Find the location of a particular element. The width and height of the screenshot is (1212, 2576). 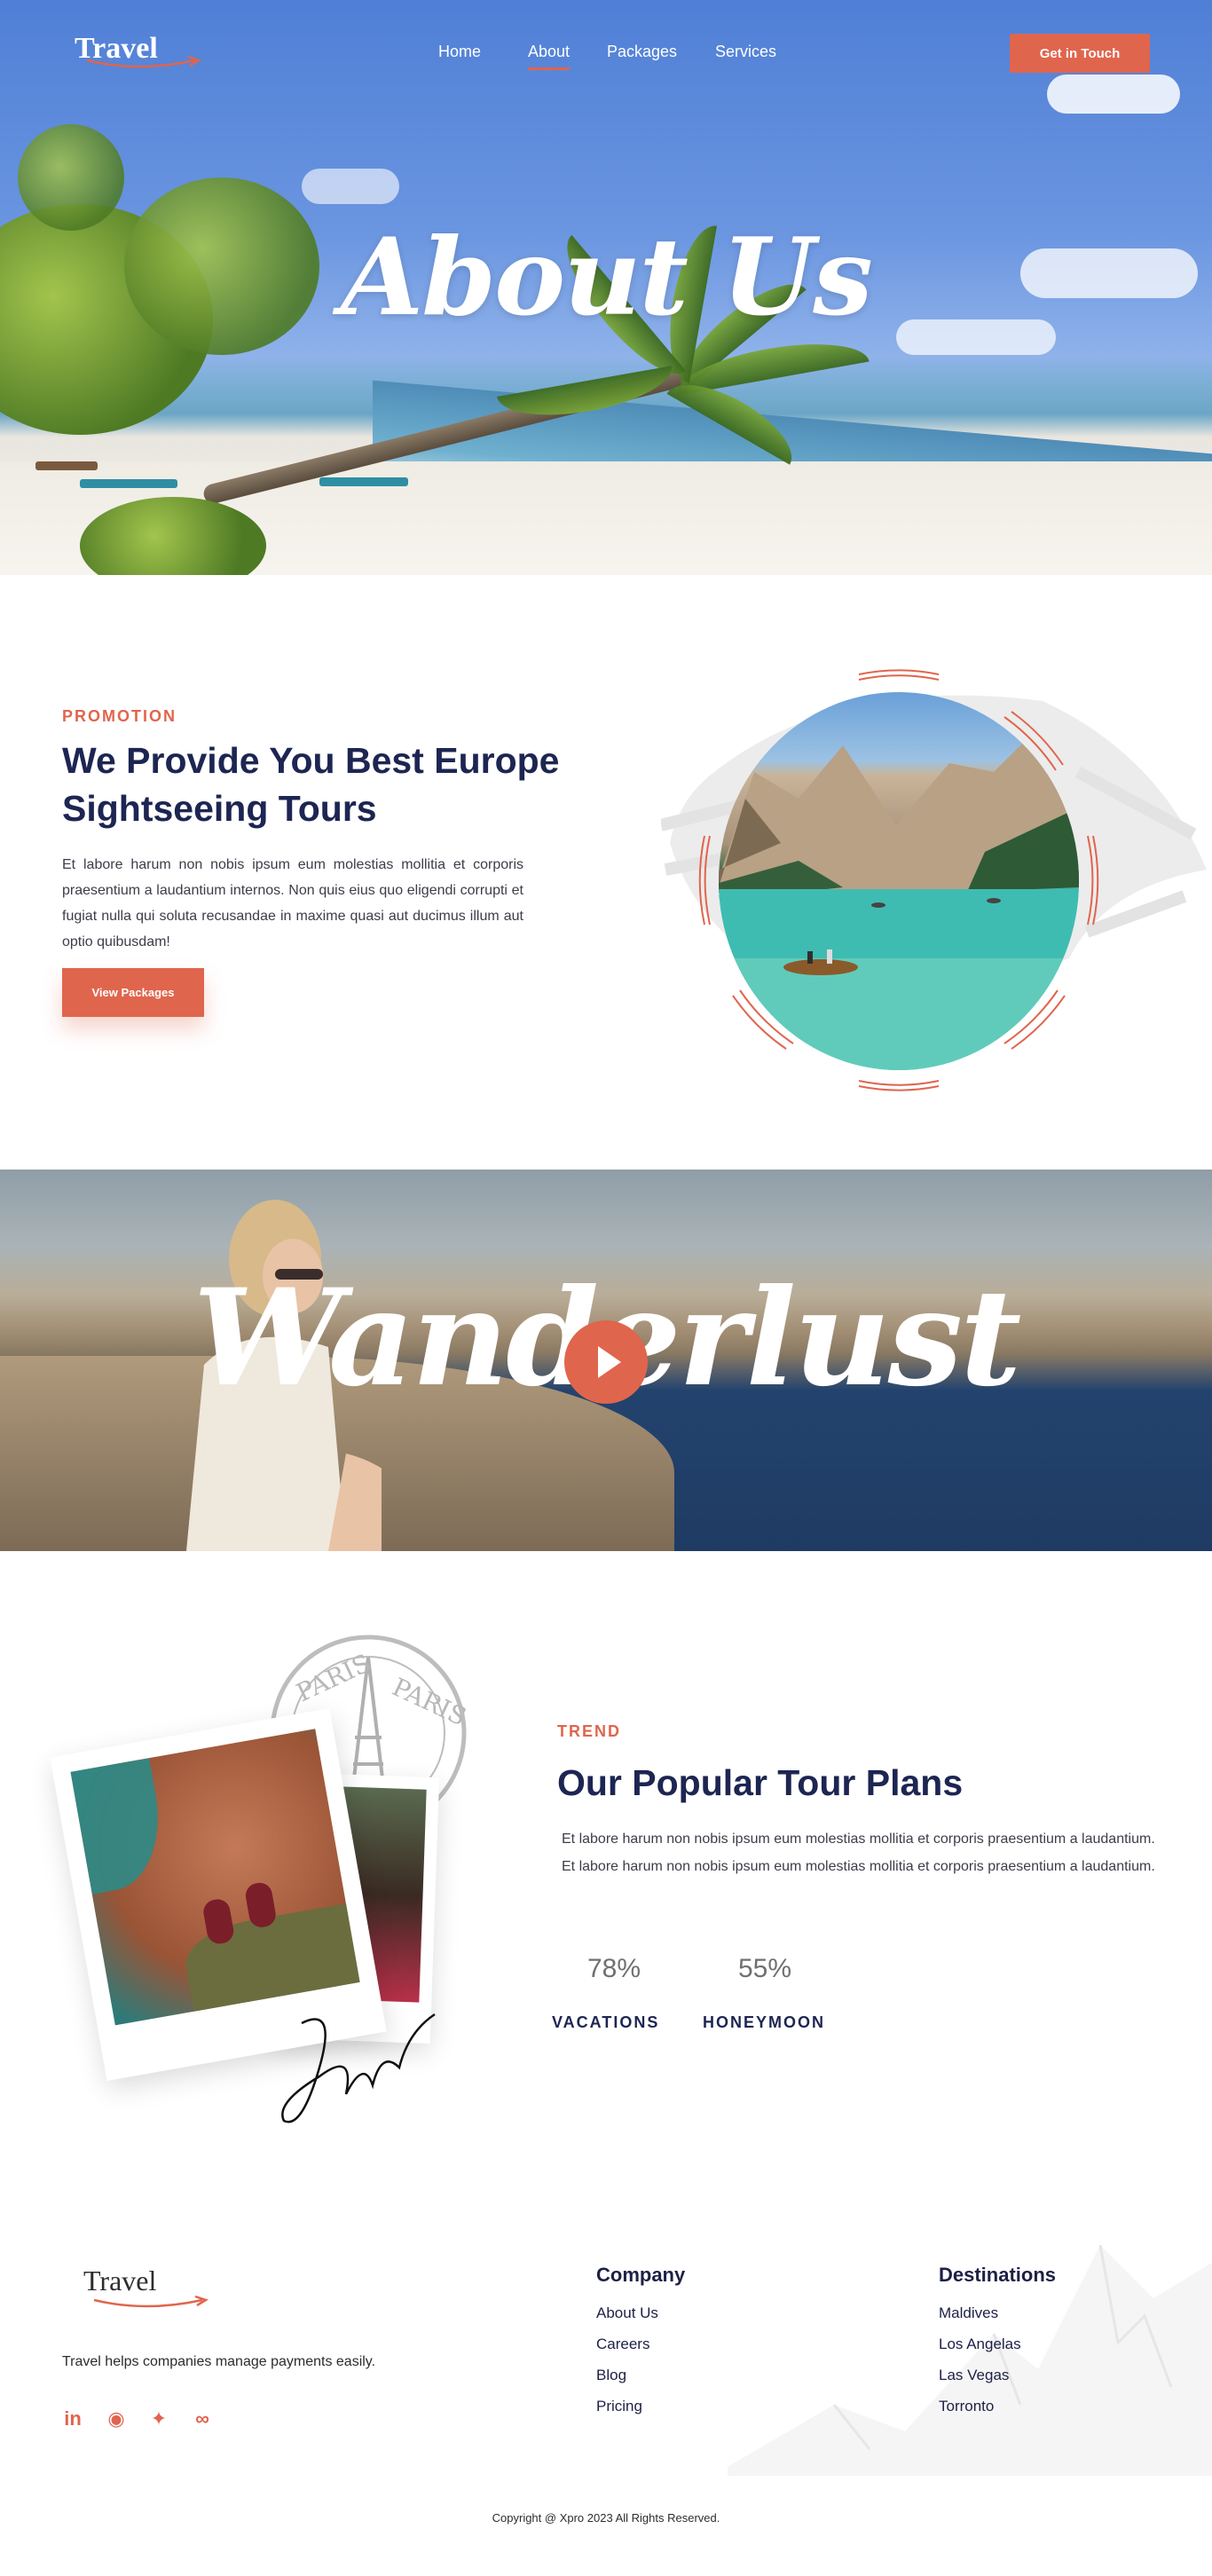

page-title: About Us is located at coordinates (607, 277).